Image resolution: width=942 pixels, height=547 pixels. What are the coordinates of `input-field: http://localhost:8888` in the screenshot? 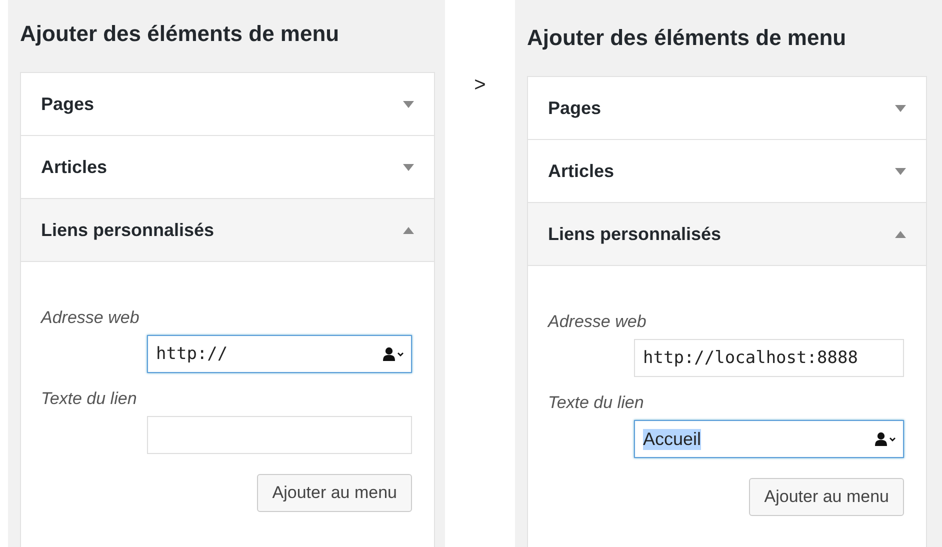 It's located at (769, 358).